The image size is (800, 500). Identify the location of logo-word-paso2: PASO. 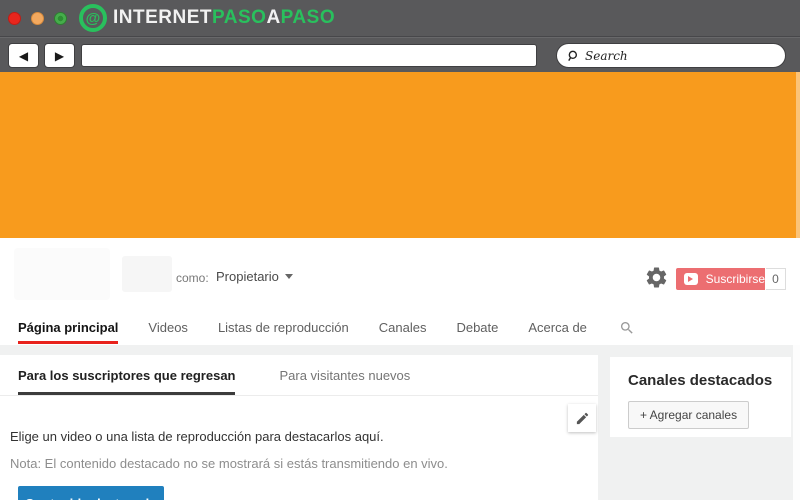
(308, 17).